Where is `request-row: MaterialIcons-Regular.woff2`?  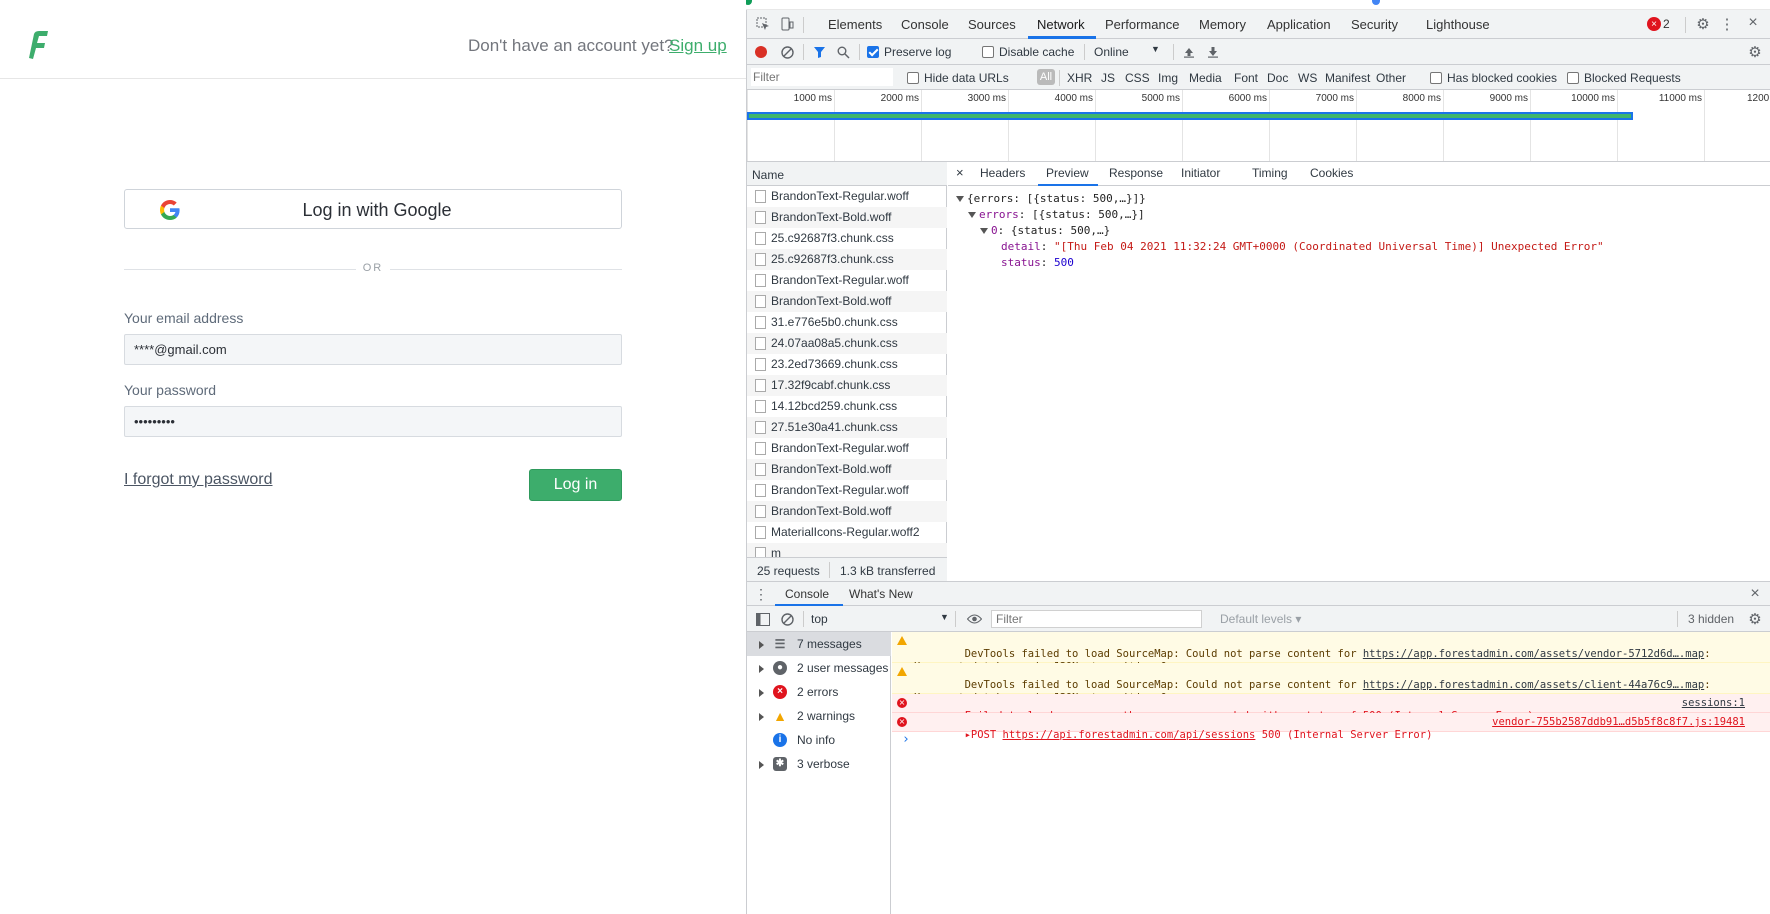 request-row: MaterialIcons-Regular.woff2 is located at coordinates (847, 532).